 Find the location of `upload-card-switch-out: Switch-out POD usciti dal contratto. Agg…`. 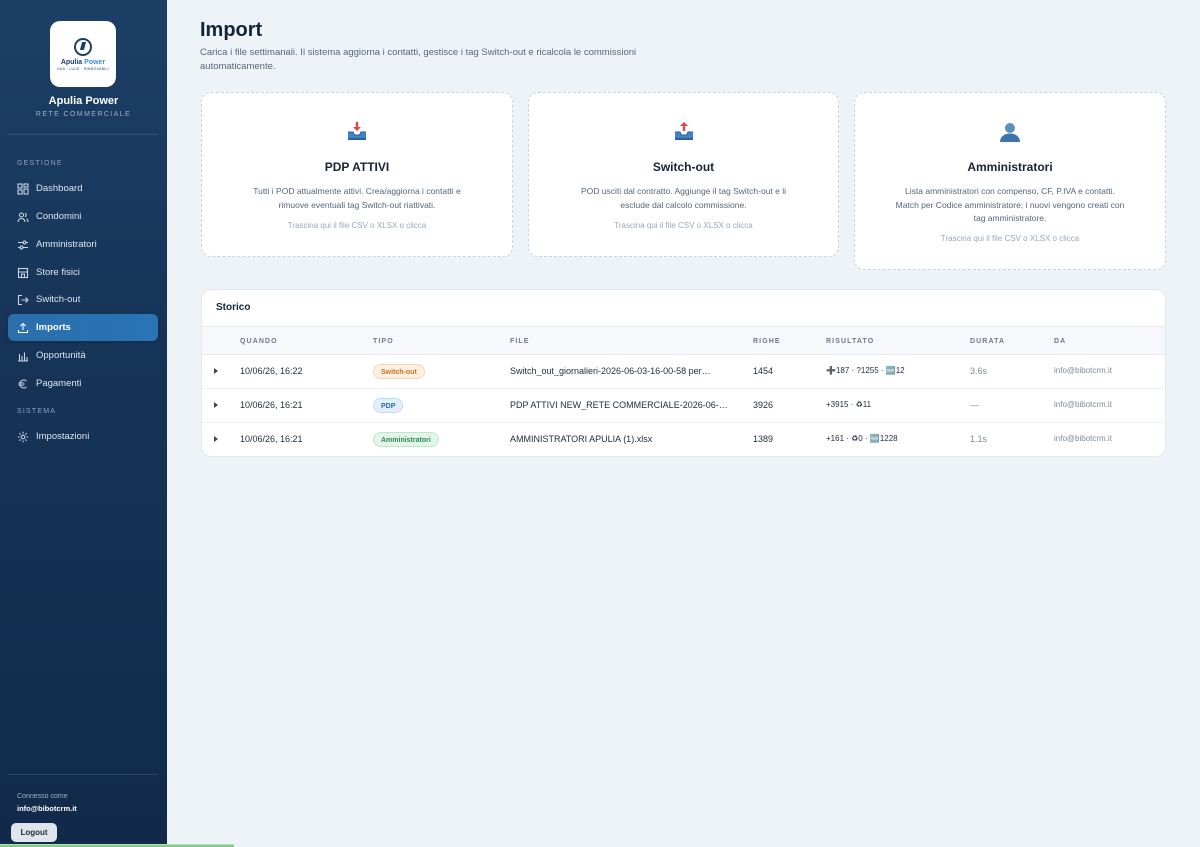

upload-card-switch-out: Switch-out POD usciti dal contratto. Agg… is located at coordinates (683, 174).